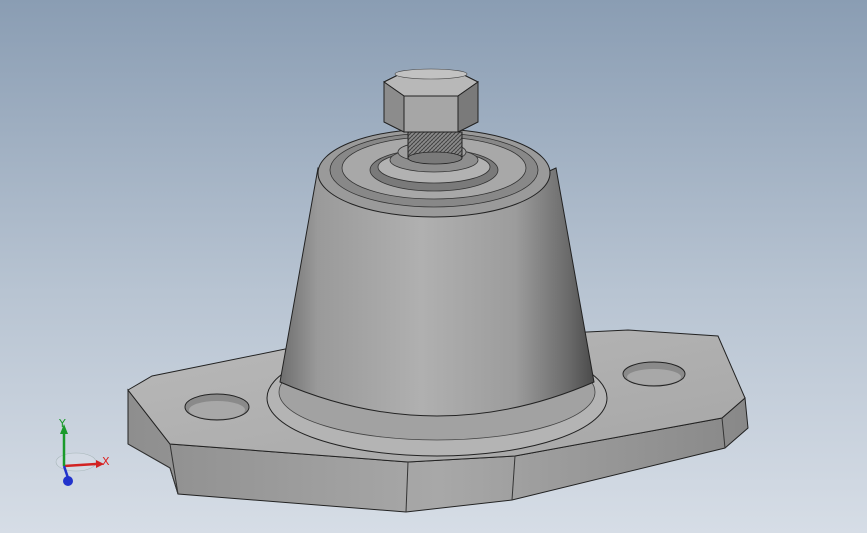  Describe the element at coordinates (435, 148) in the screenshot. I see `threaded-stud` at that location.